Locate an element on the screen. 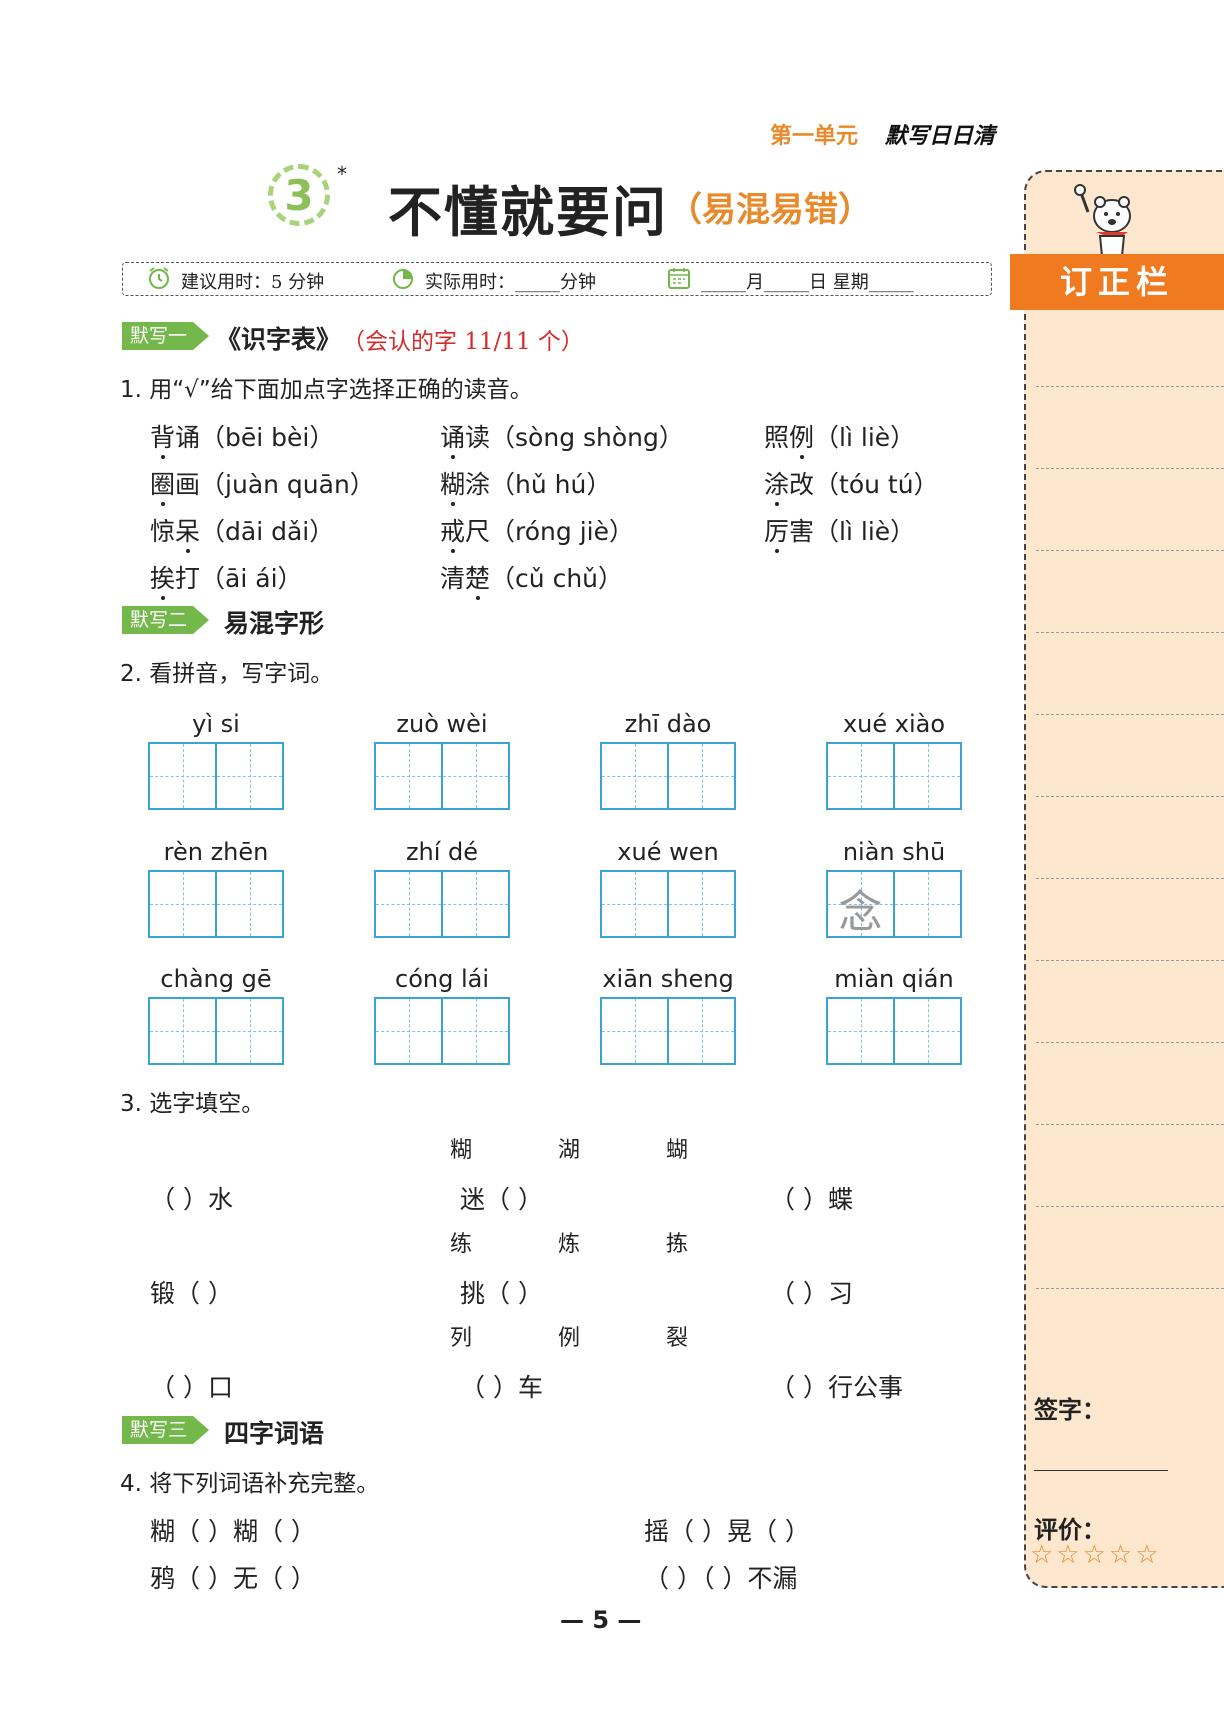  fill-blank: （ ）口 is located at coordinates (191, 1386).